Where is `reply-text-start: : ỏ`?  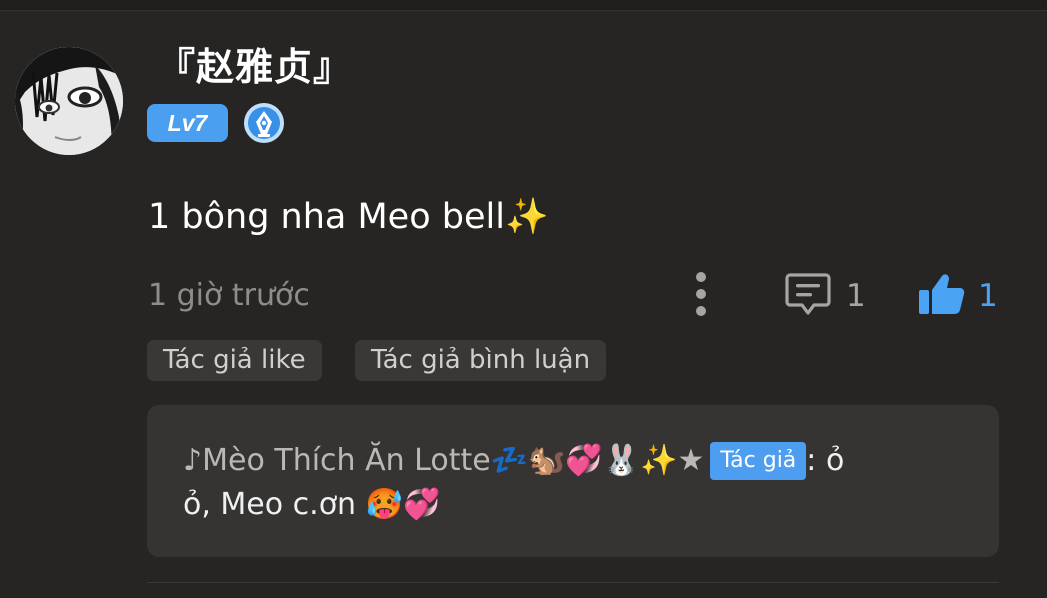 reply-text-start: : ỏ is located at coordinates (825, 460).